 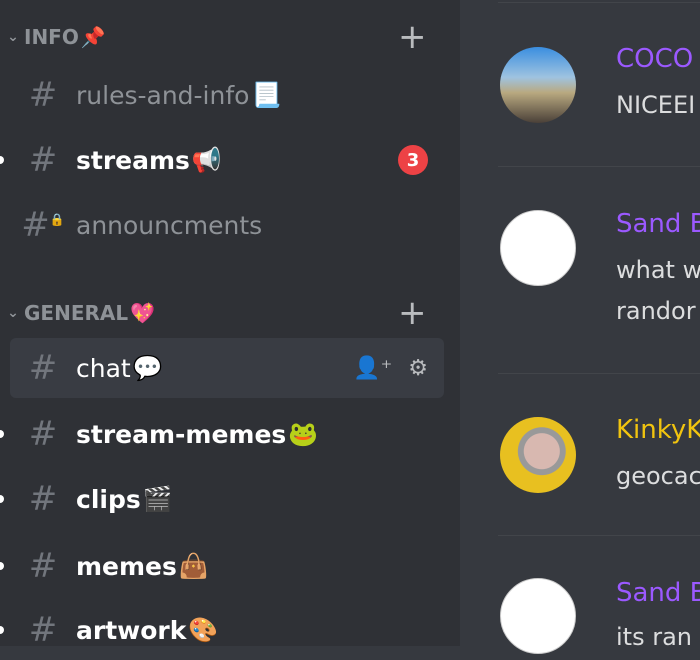 What do you see at coordinates (222, 630) in the screenshot?
I see `channel-artwork: # artwork 🎨` at bounding box center [222, 630].